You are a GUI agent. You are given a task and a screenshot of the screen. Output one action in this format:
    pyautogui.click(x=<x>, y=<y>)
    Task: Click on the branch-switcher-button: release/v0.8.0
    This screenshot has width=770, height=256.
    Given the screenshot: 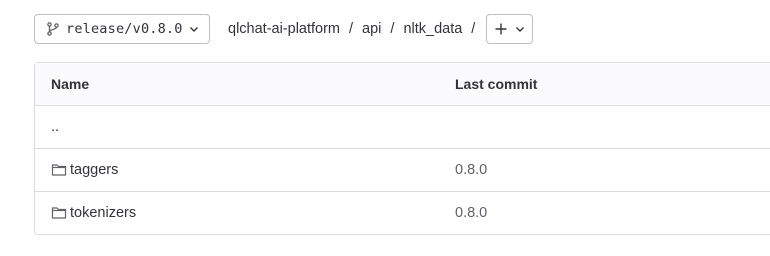 What is the action you would take?
    pyautogui.click(x=122, y=29)
    